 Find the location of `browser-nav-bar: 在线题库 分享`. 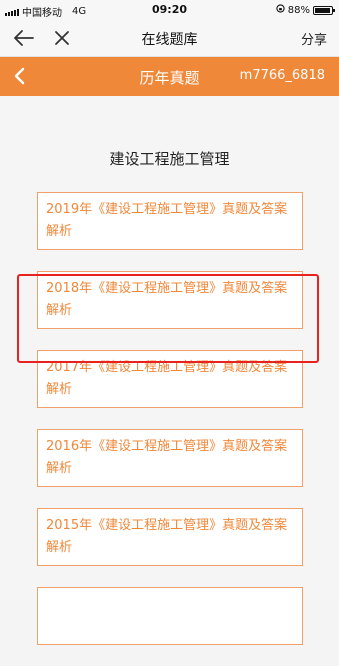

browser-nav-bar: 在线题库 分享 is located at coordinates (169, 38).